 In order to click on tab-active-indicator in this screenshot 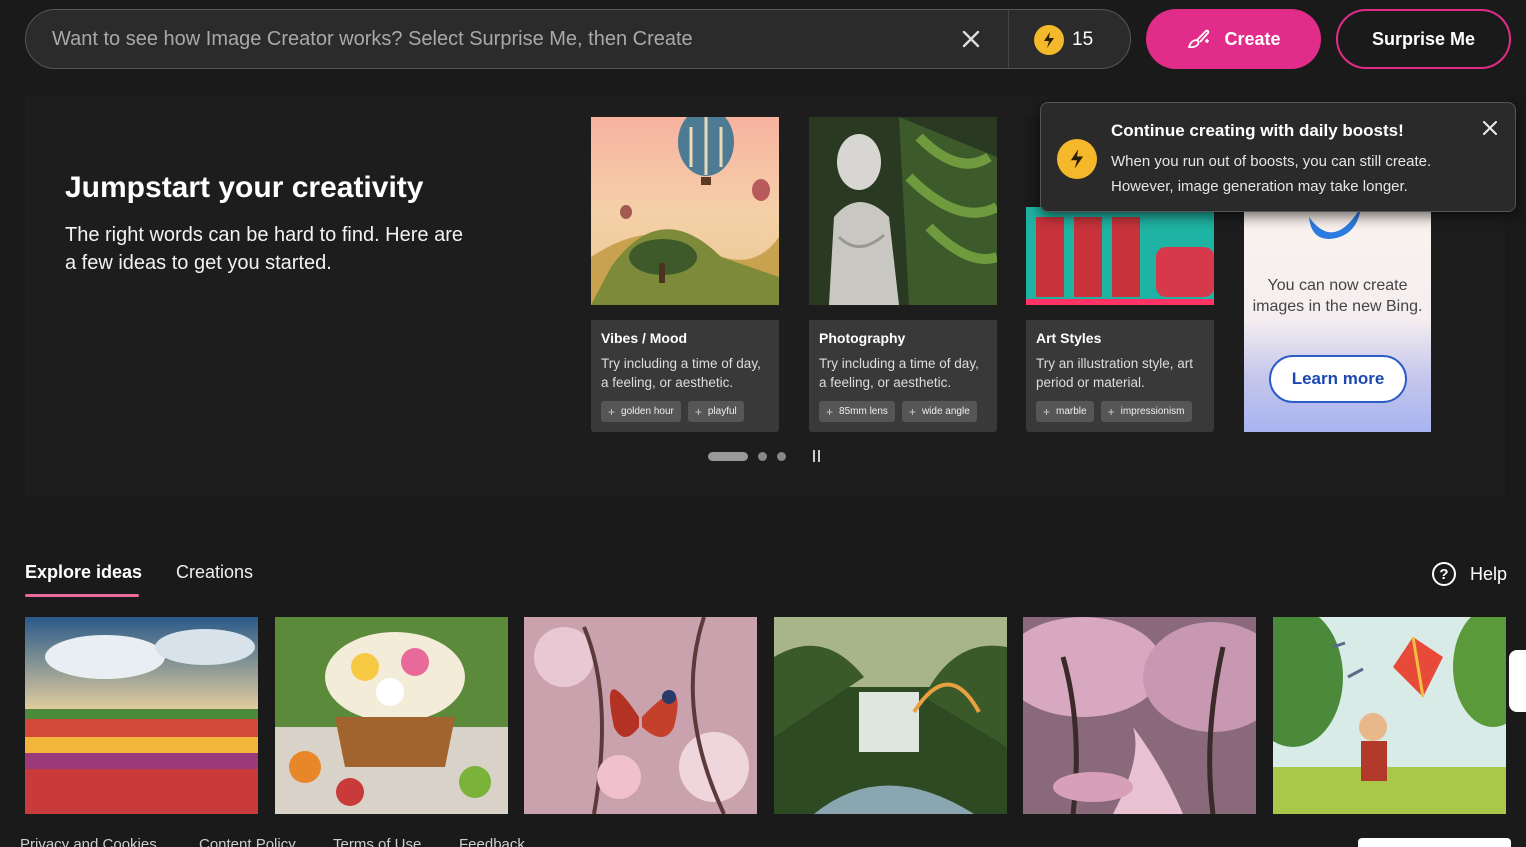, I will do `click(82, 595)`.